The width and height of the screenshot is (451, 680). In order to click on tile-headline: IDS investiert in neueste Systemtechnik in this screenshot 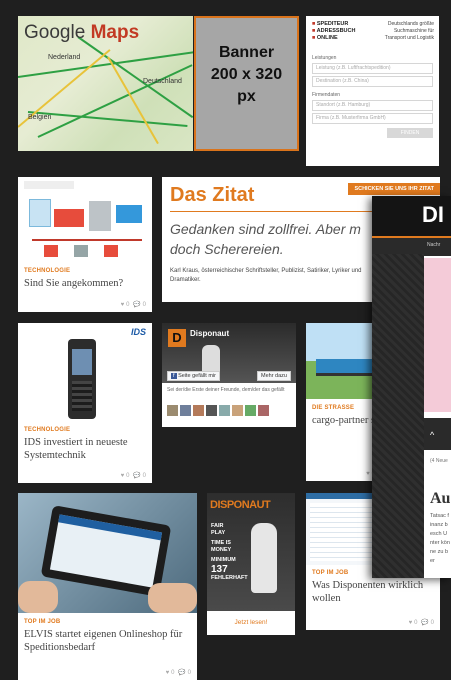, I will do `click(85, 449)`.